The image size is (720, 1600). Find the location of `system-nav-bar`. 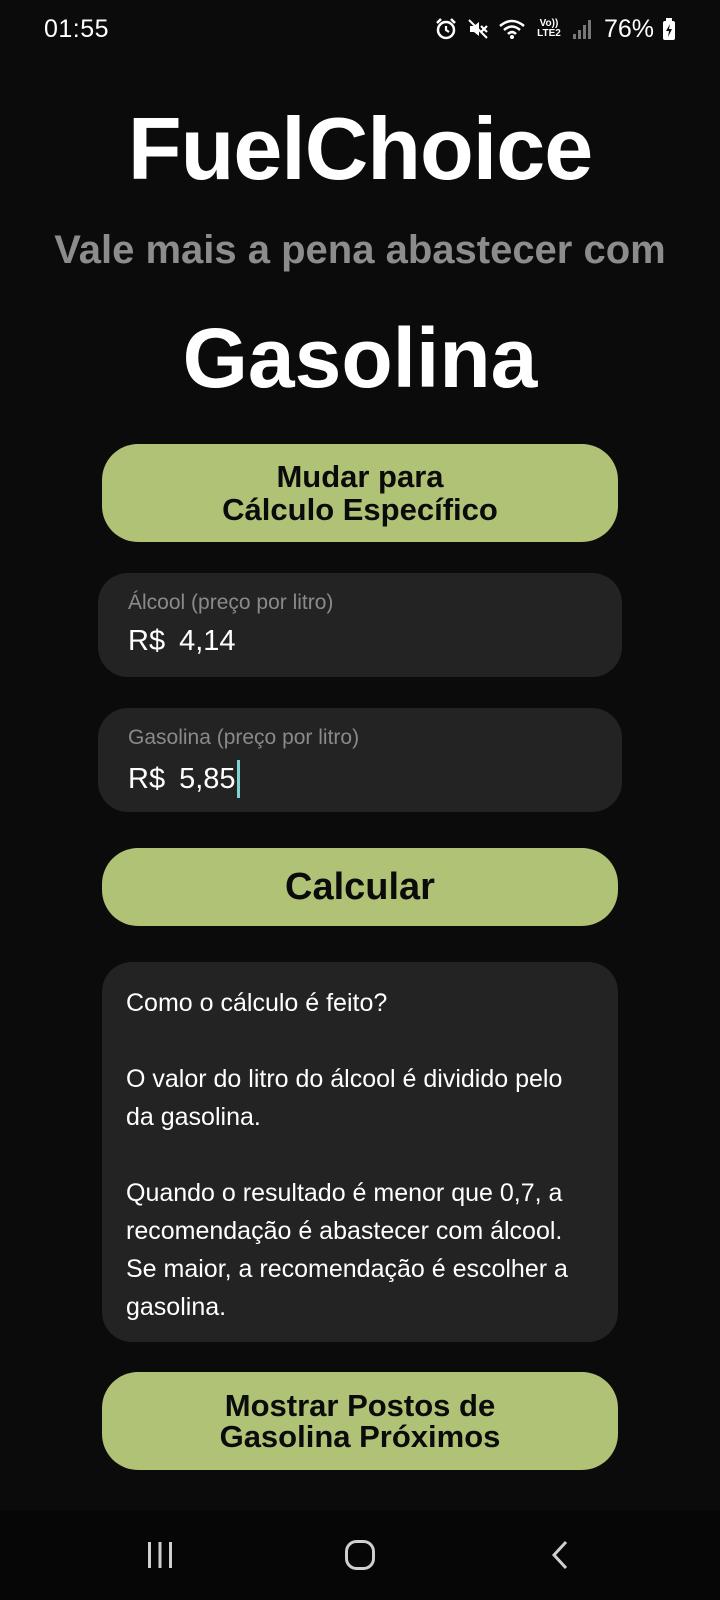

system-nav-bar is located at coordinates (360, 1555).